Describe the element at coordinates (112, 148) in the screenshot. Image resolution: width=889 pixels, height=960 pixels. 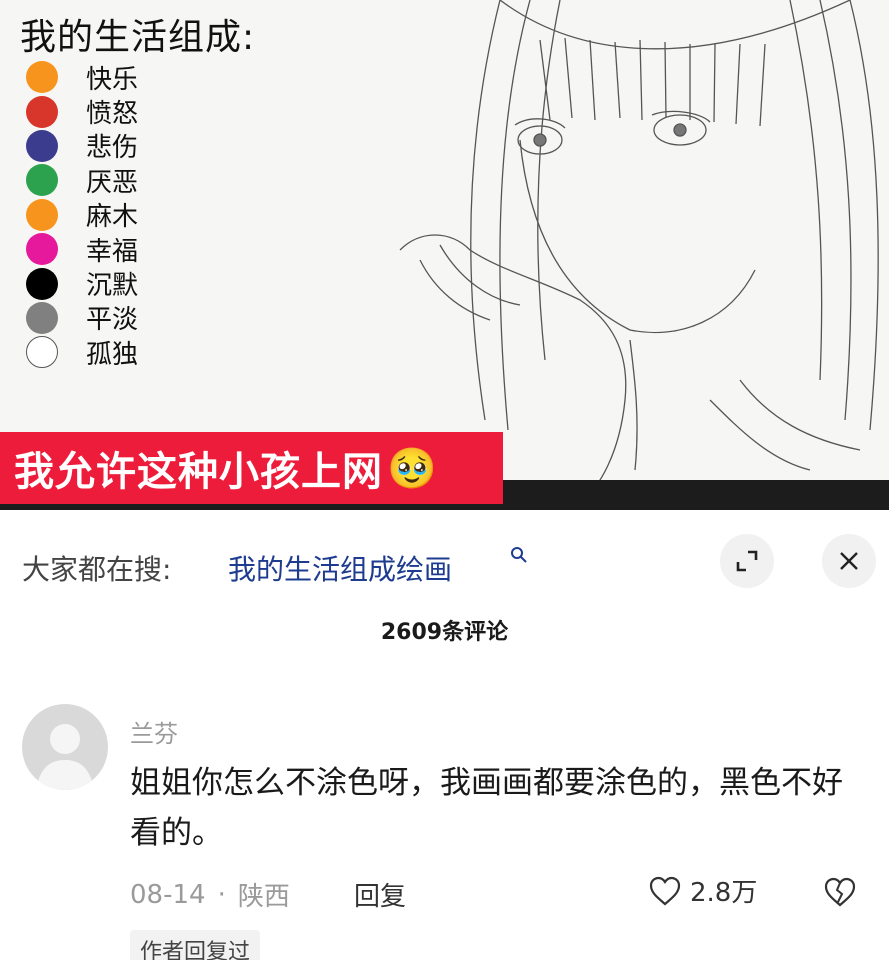
I see `legend-label: 悲伤` at that location.